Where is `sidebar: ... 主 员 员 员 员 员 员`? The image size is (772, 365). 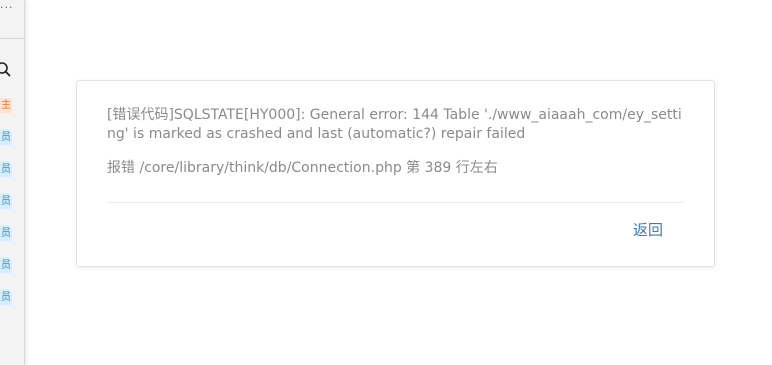
sidebar: ... 主 员 员 员 员 员 员 is located at coordinates (12, 182).